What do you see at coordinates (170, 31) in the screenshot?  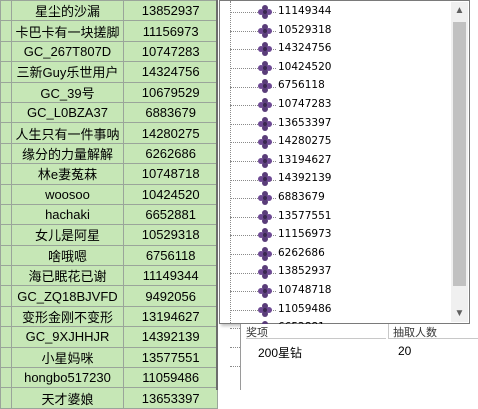 I see `cell-id: 11156973` at bounding box center [170, 31].